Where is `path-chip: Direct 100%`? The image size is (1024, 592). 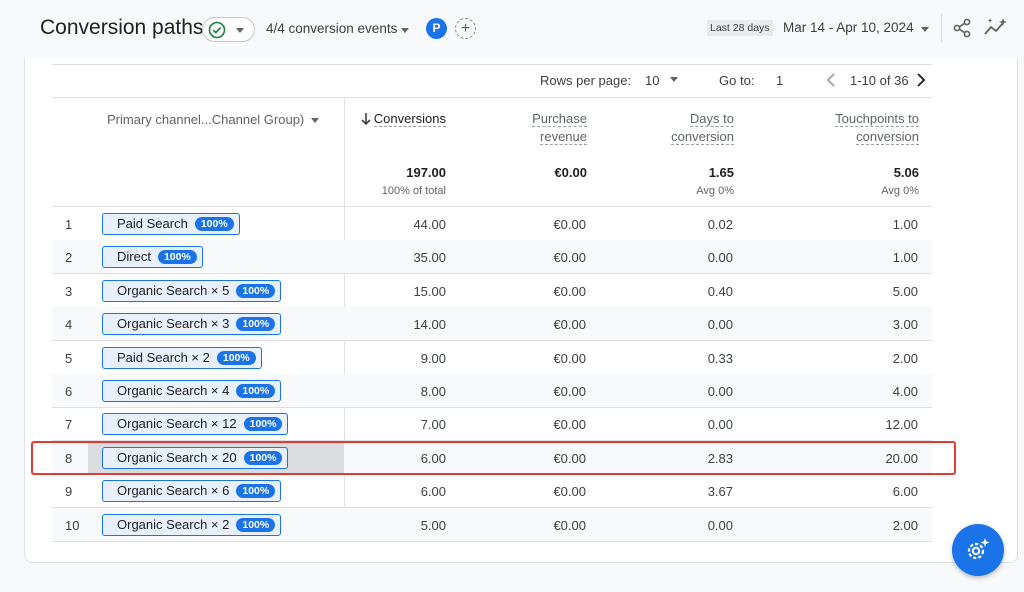 path-chip: Direct 100% is located at coordinates (152, 257).